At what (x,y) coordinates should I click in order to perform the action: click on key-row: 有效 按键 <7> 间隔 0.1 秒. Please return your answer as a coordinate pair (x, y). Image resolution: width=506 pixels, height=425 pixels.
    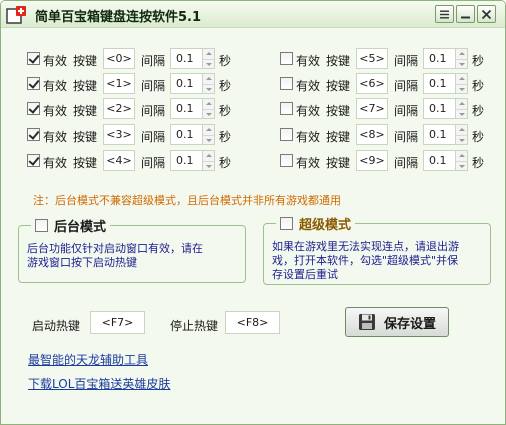
    Looking at the image, I should click on (387, 109).